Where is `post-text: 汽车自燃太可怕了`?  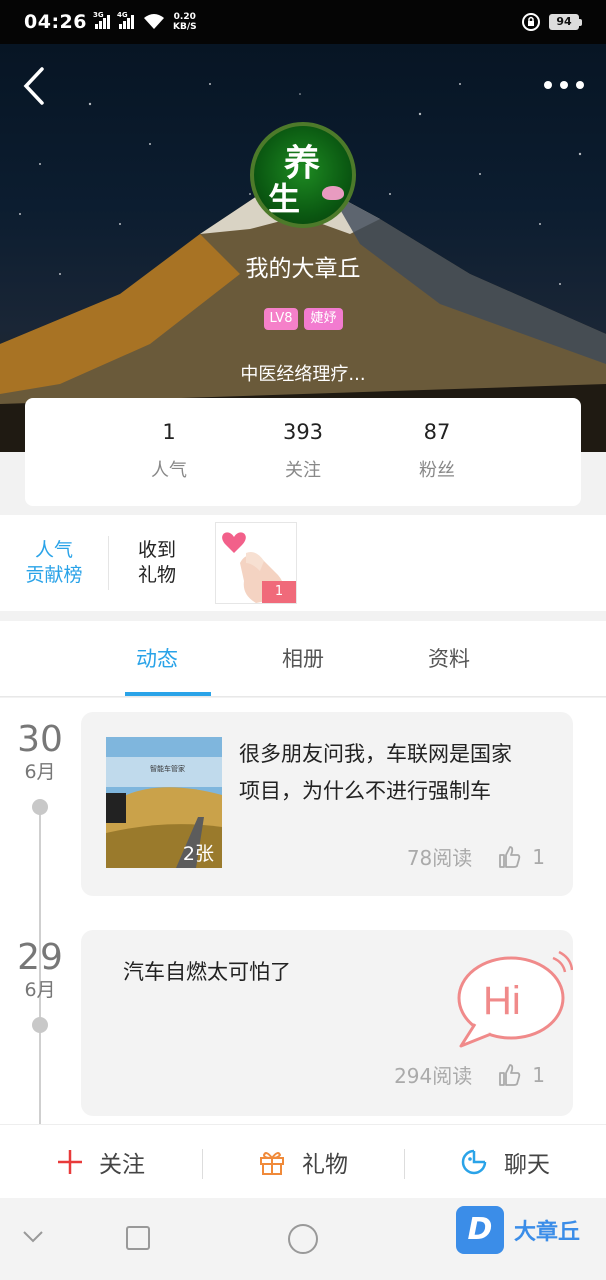
post-text: 汽车自燃太可怕了 is located at coordinates (207, 972).